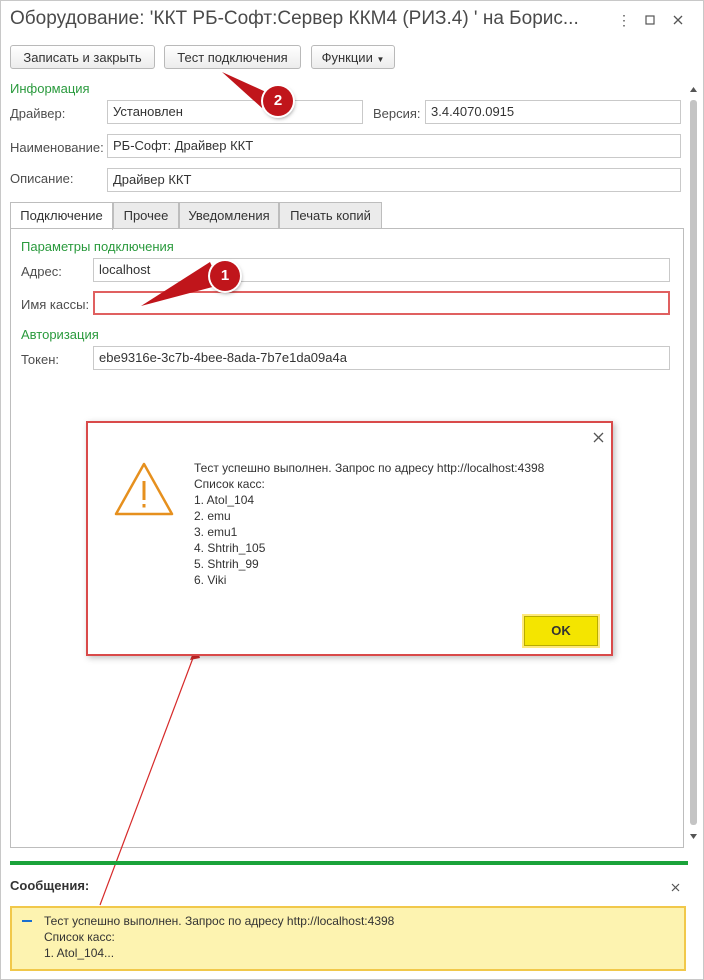 The image size is (704, 980). I want to click on dialog-close-icon, so click(598, 438).